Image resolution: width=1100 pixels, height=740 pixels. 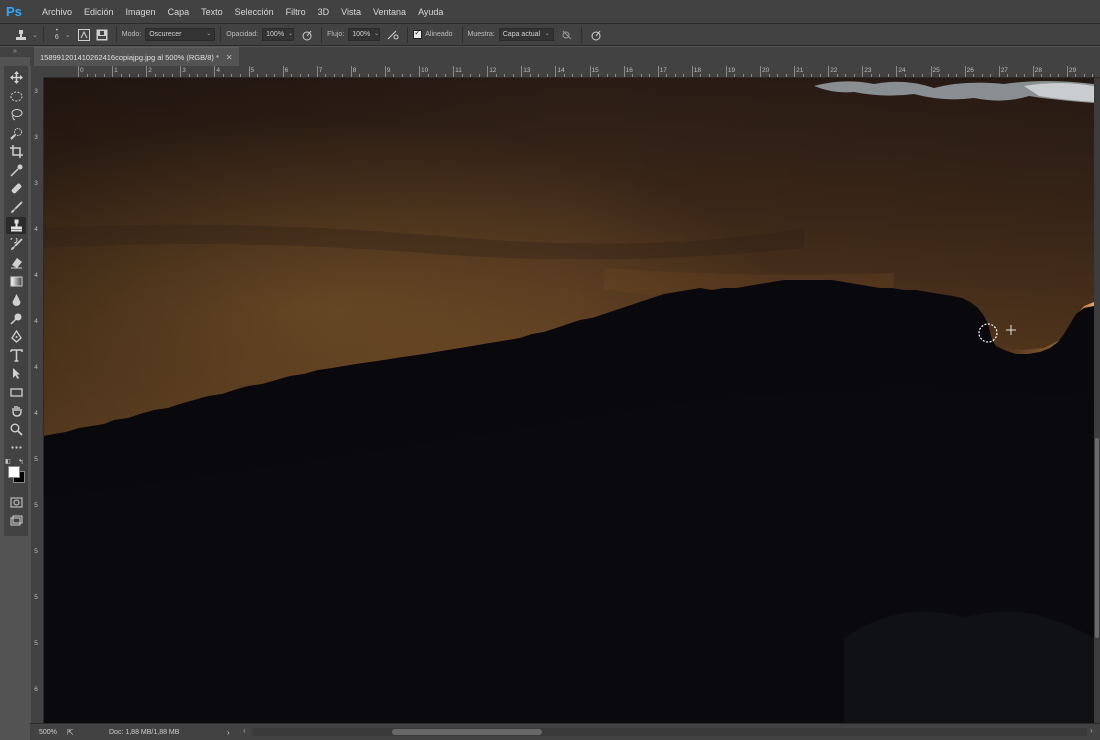 I want to click on marquee-icon, so click(x=16, y=96).